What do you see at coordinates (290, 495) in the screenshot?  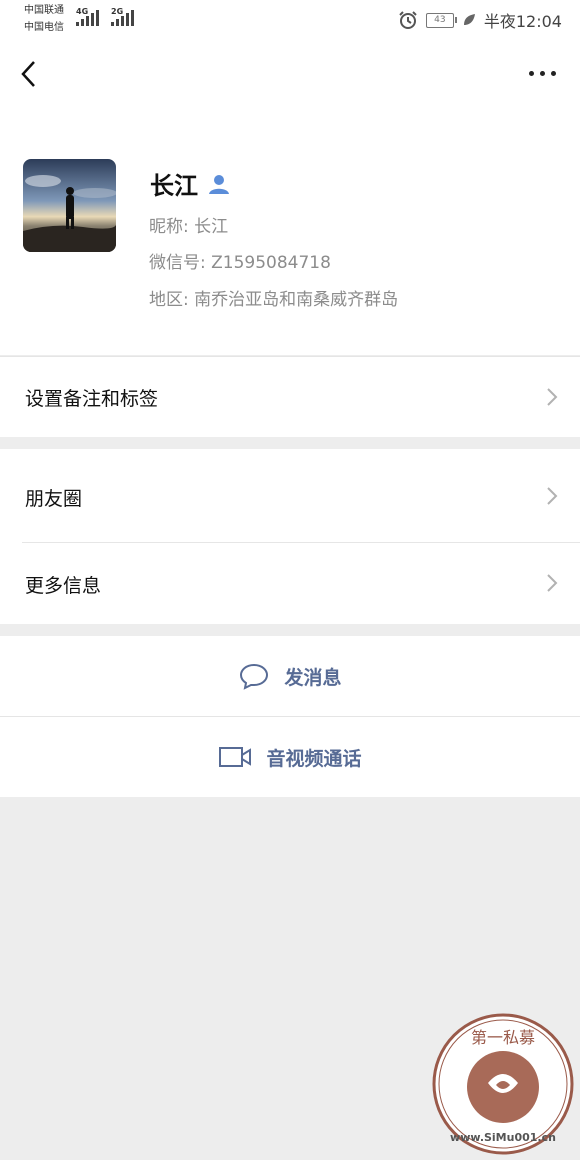 I see `moments-row: 朋友圈` at bounding box center [290, 495].